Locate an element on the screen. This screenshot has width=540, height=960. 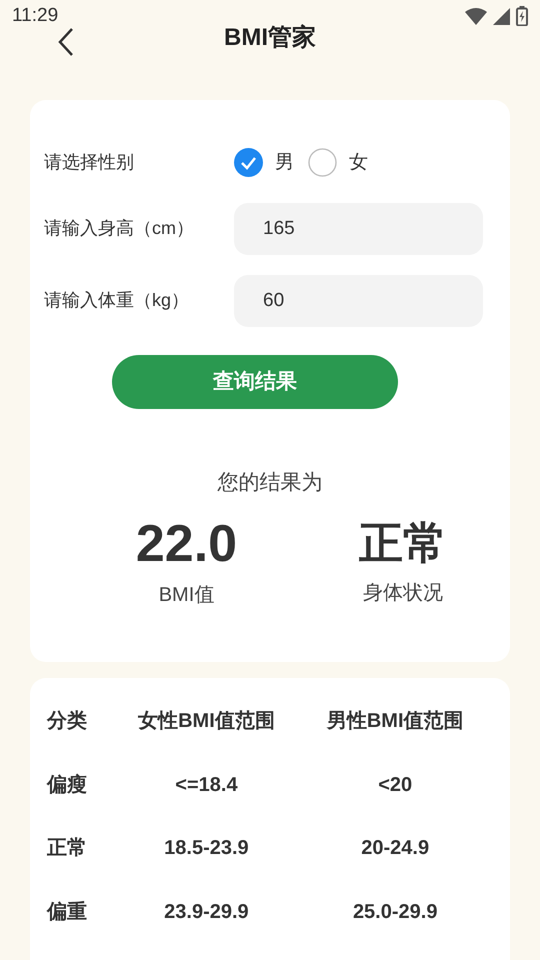
checked-icon is located at coordinates (248, 163).